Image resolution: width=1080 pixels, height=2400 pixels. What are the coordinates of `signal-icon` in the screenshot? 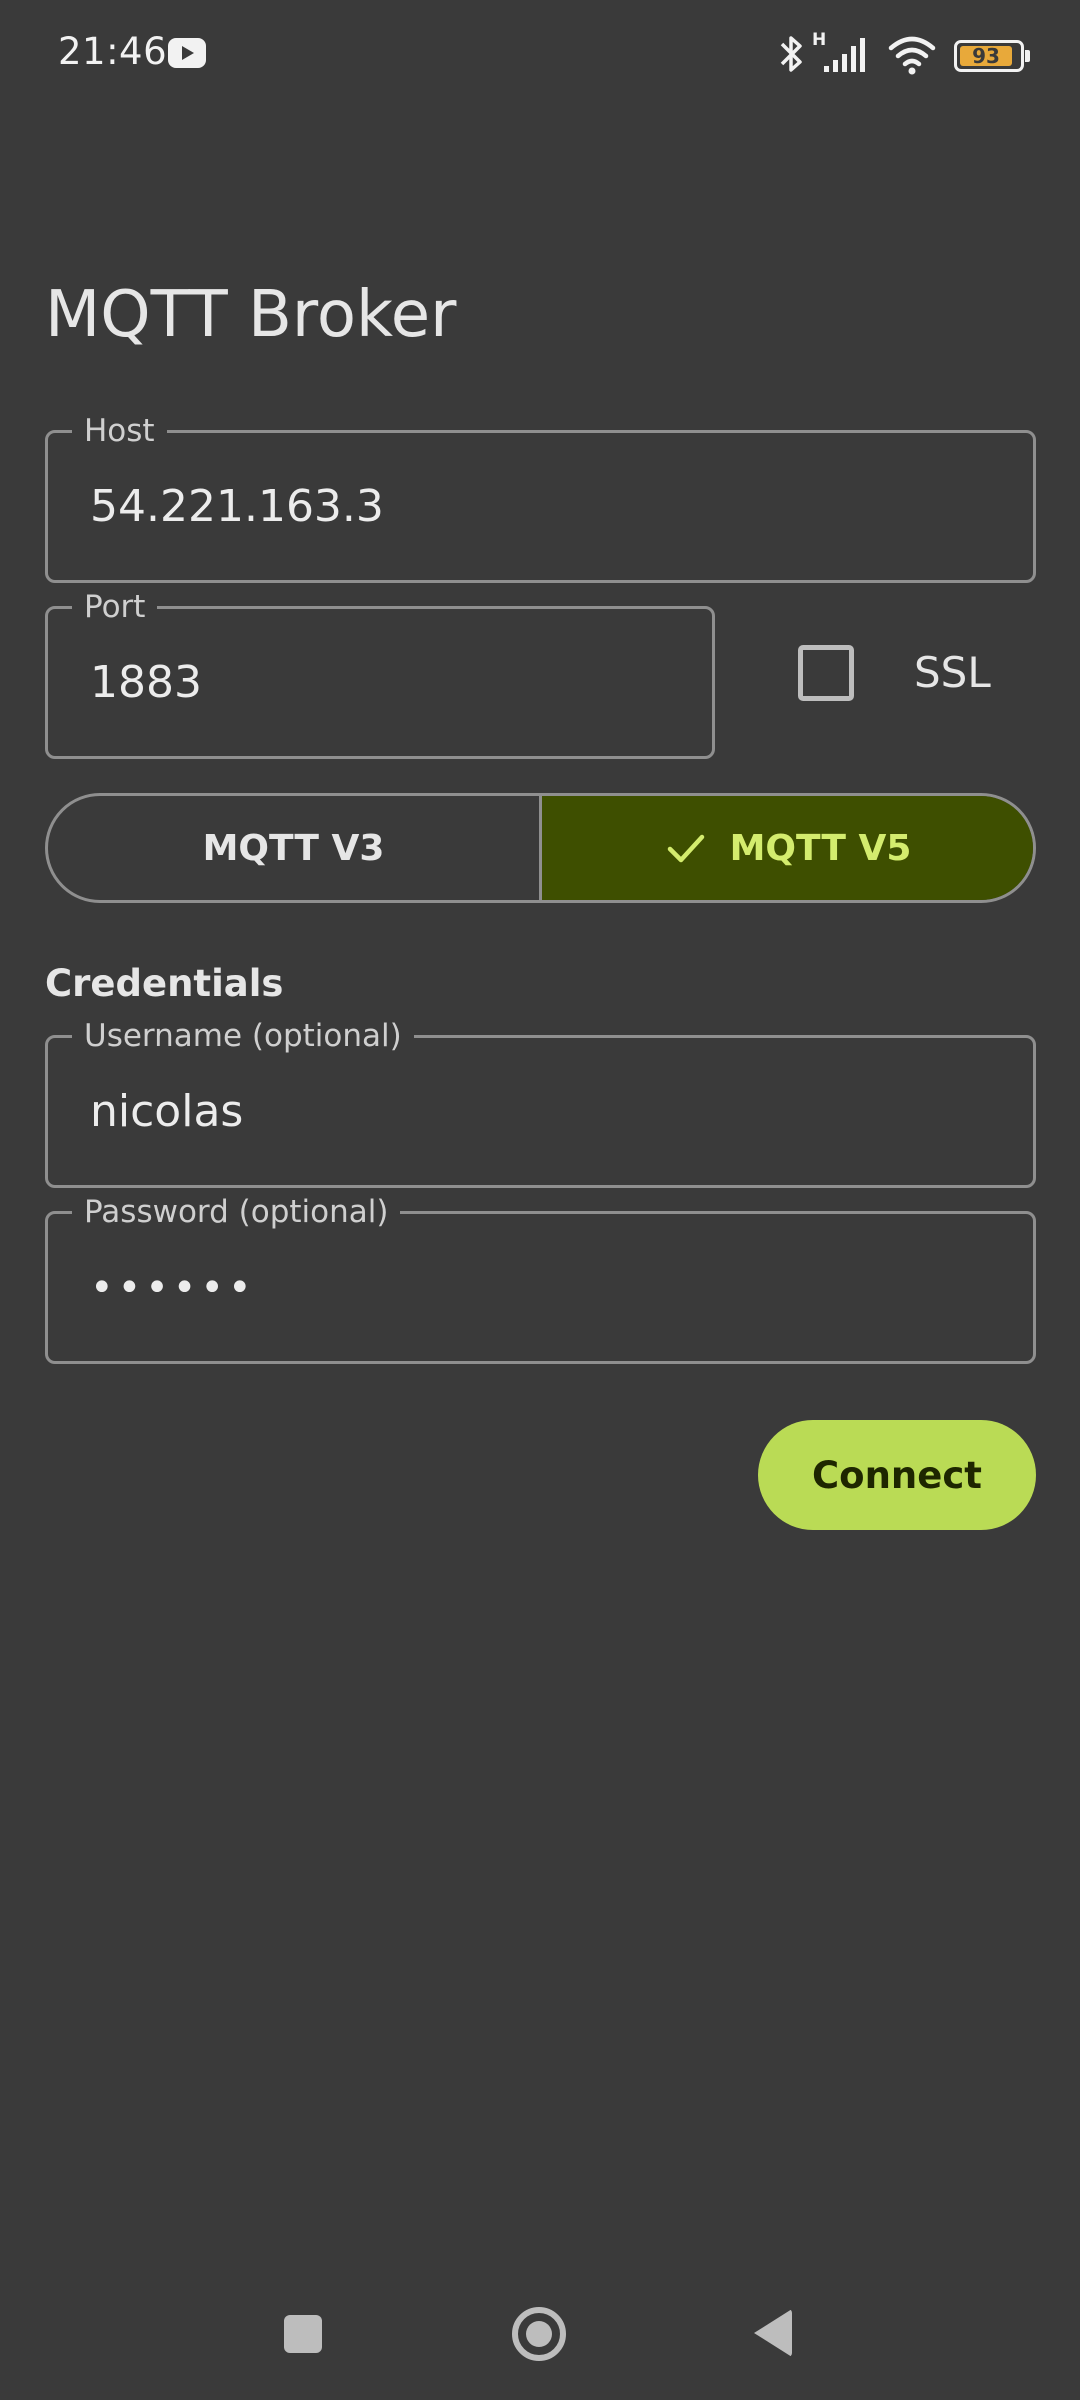 It's located at (844, 55).